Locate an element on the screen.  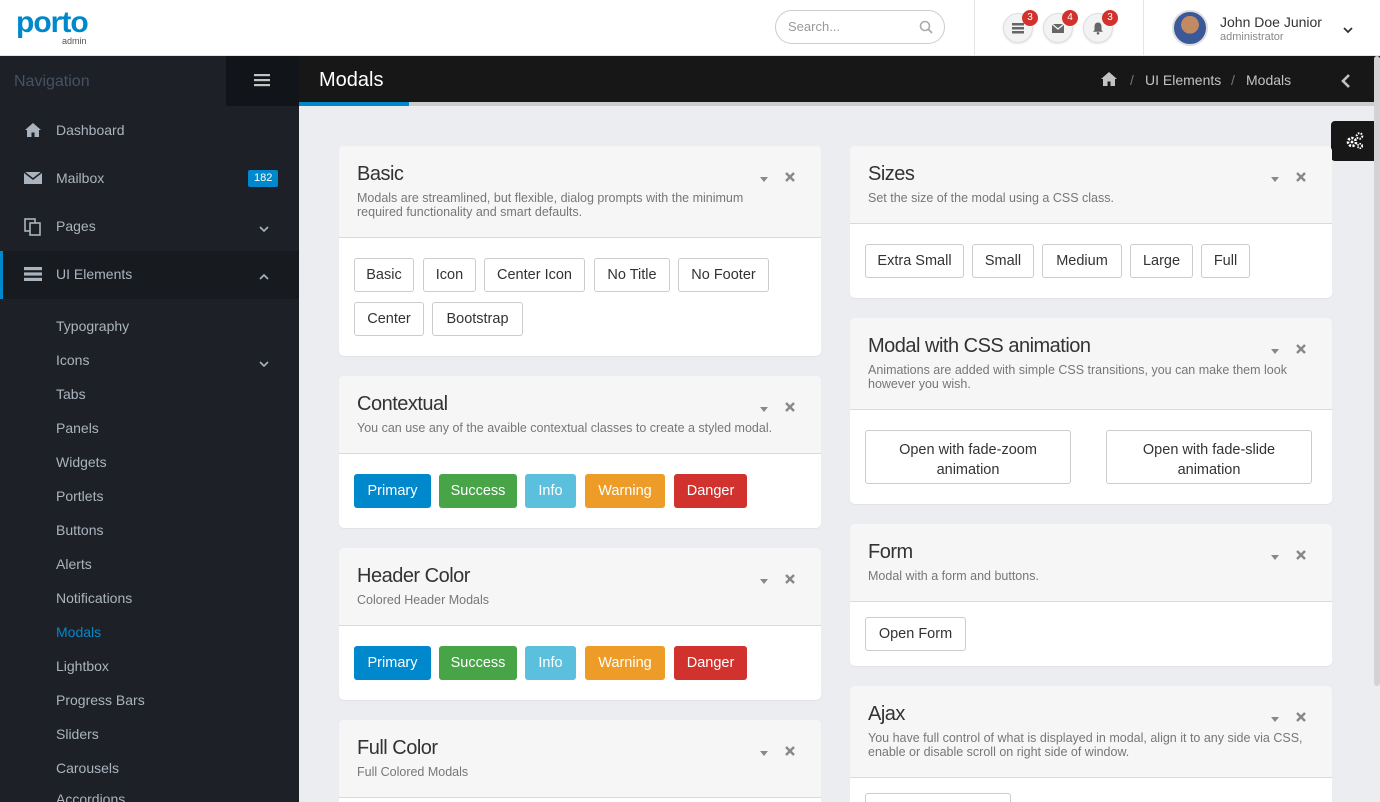
center-icon-modal-button: Center Icon is located at coordinates (534, 275).